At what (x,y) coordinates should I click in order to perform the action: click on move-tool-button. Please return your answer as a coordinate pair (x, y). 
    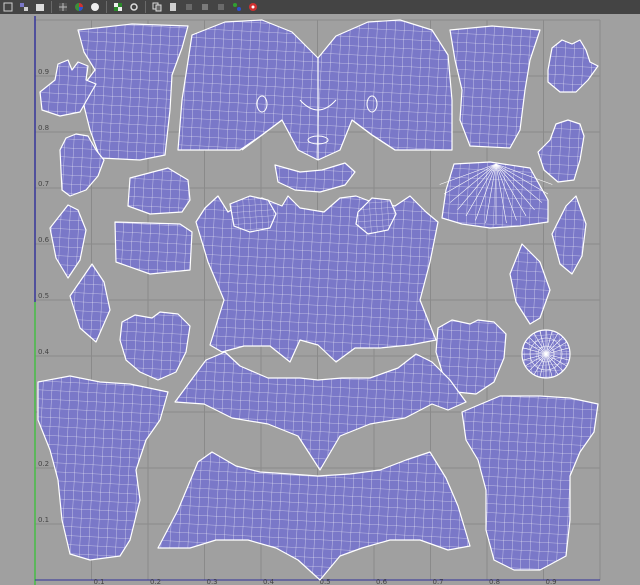
    Looking at the image, I should click on (189, 7).